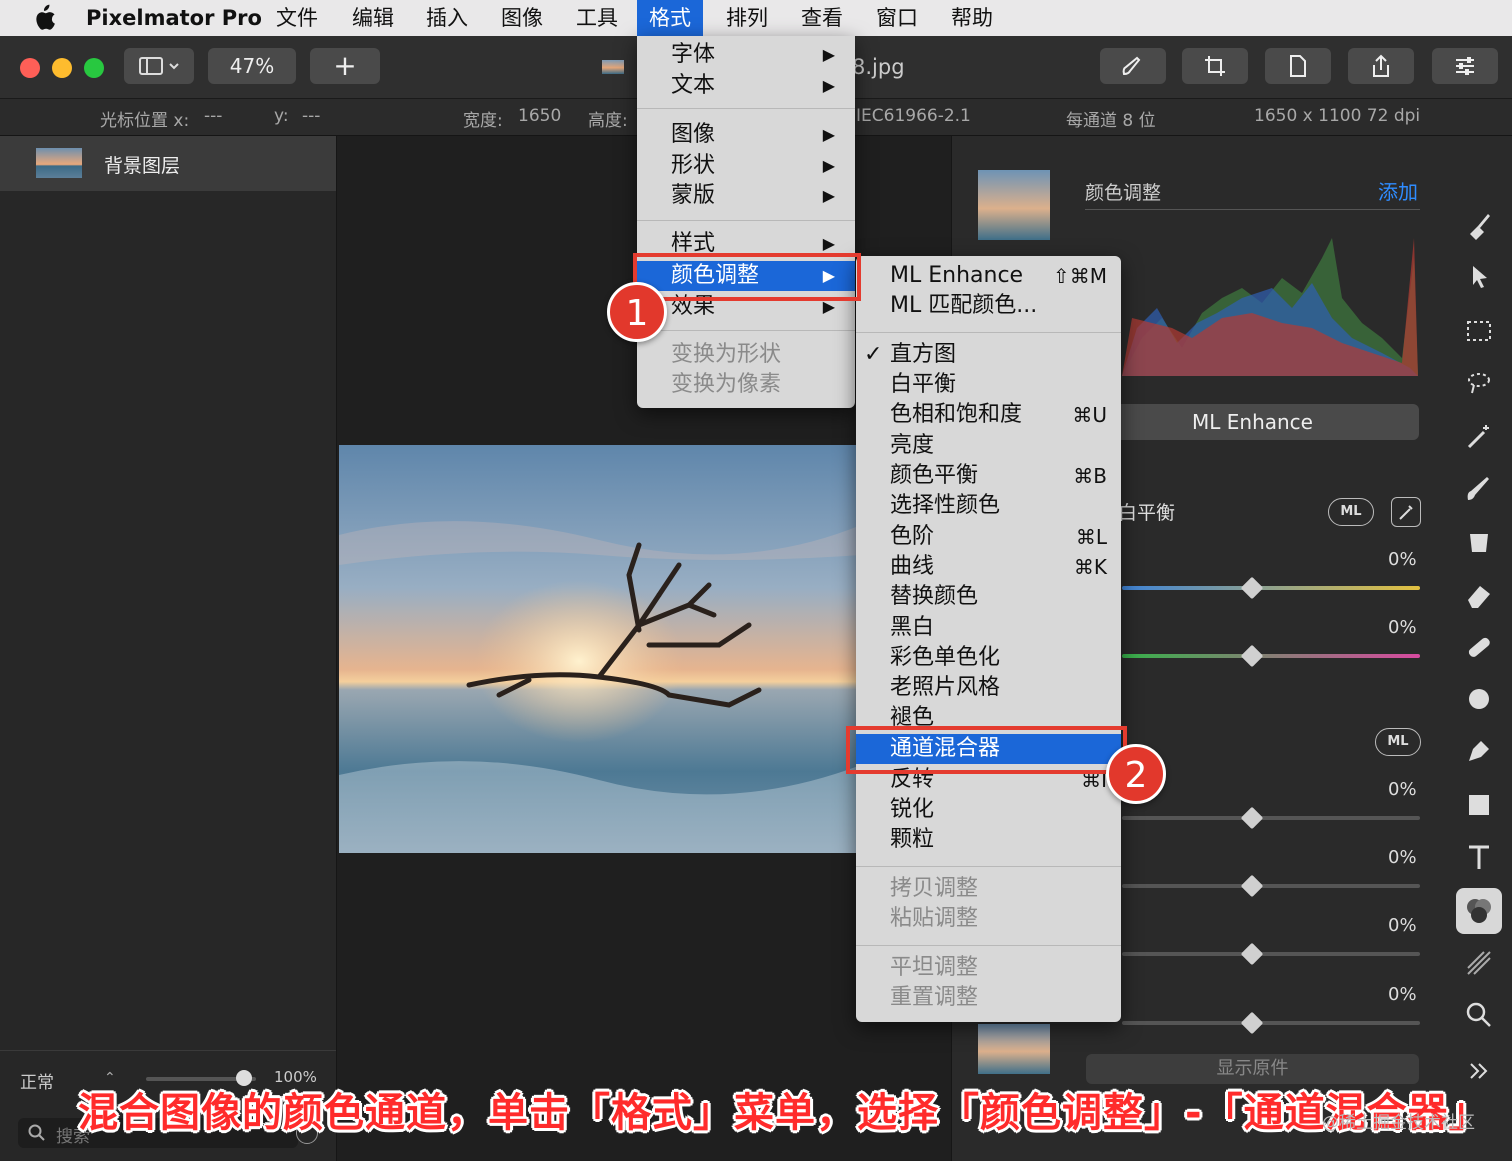 The height and width of the screenshot is (1161, 1512). What do you see at coordinates (30, 68) in the screenshot?
I see `close-window-button` at bounding box center [30, 68].